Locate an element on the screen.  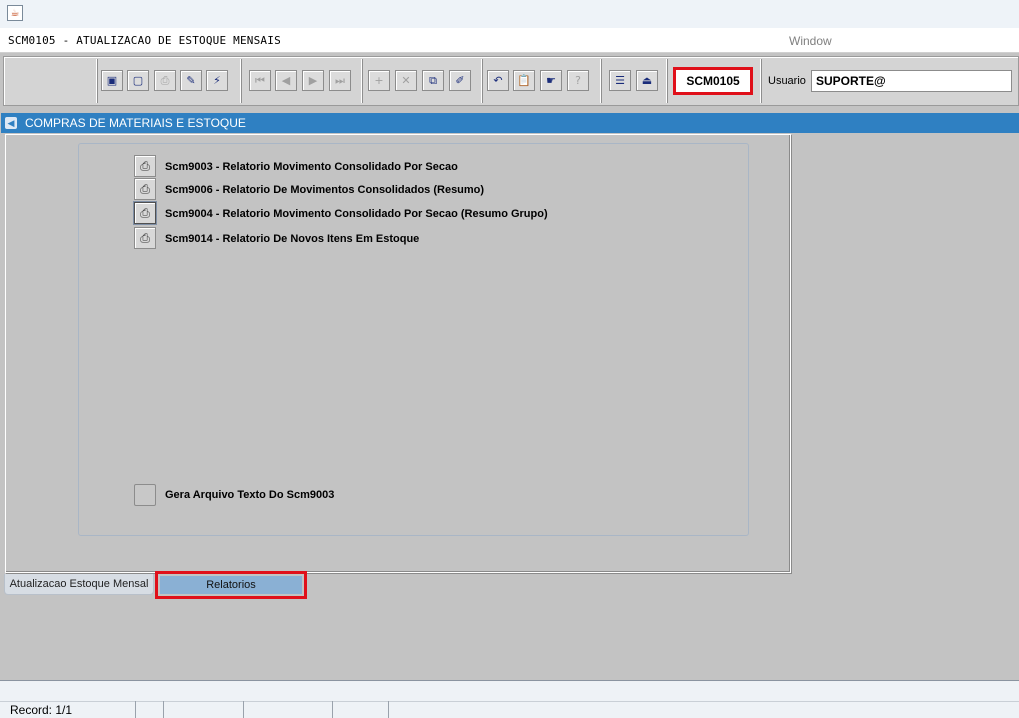
first-record-button: ⏮ is located at coordinates (260, 80).